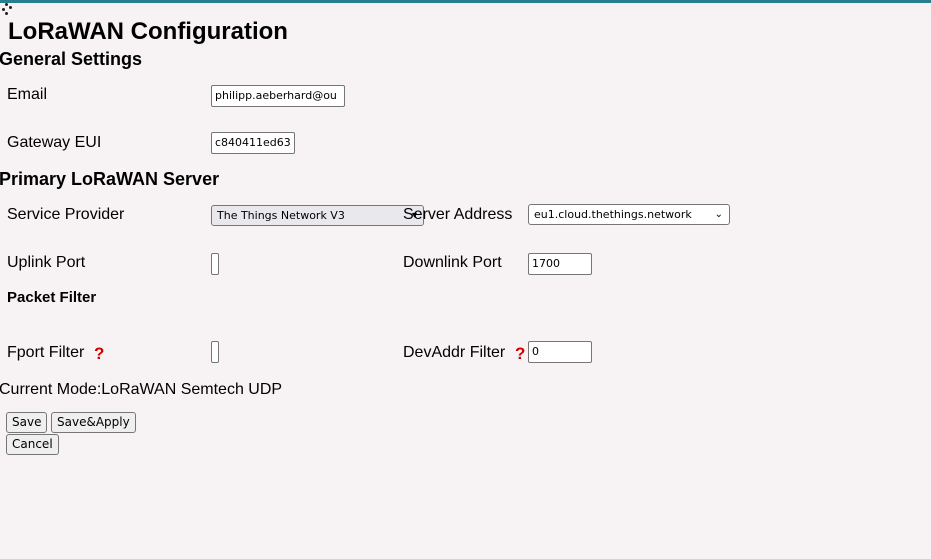 This screenshot has height=559, width=931. Describe the element at coordinates (66, 214) in the screenshot. I see `service-provider-label: Service Provider` at that location.